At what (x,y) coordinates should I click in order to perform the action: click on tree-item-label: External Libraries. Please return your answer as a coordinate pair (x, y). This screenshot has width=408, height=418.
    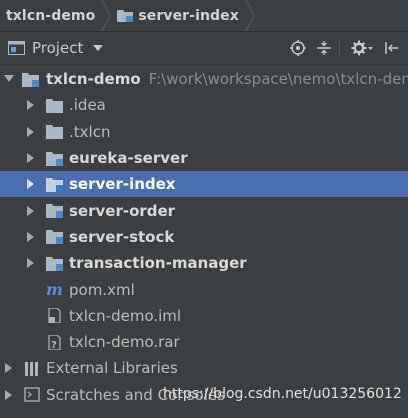
    Looking at the image, I should click on (112, 368).